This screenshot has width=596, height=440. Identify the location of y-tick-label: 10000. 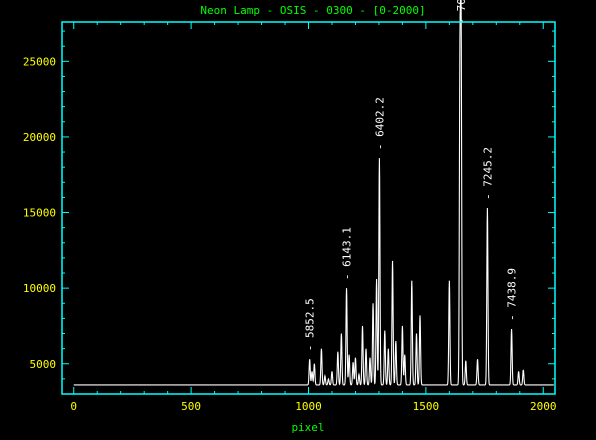
(39, 288).